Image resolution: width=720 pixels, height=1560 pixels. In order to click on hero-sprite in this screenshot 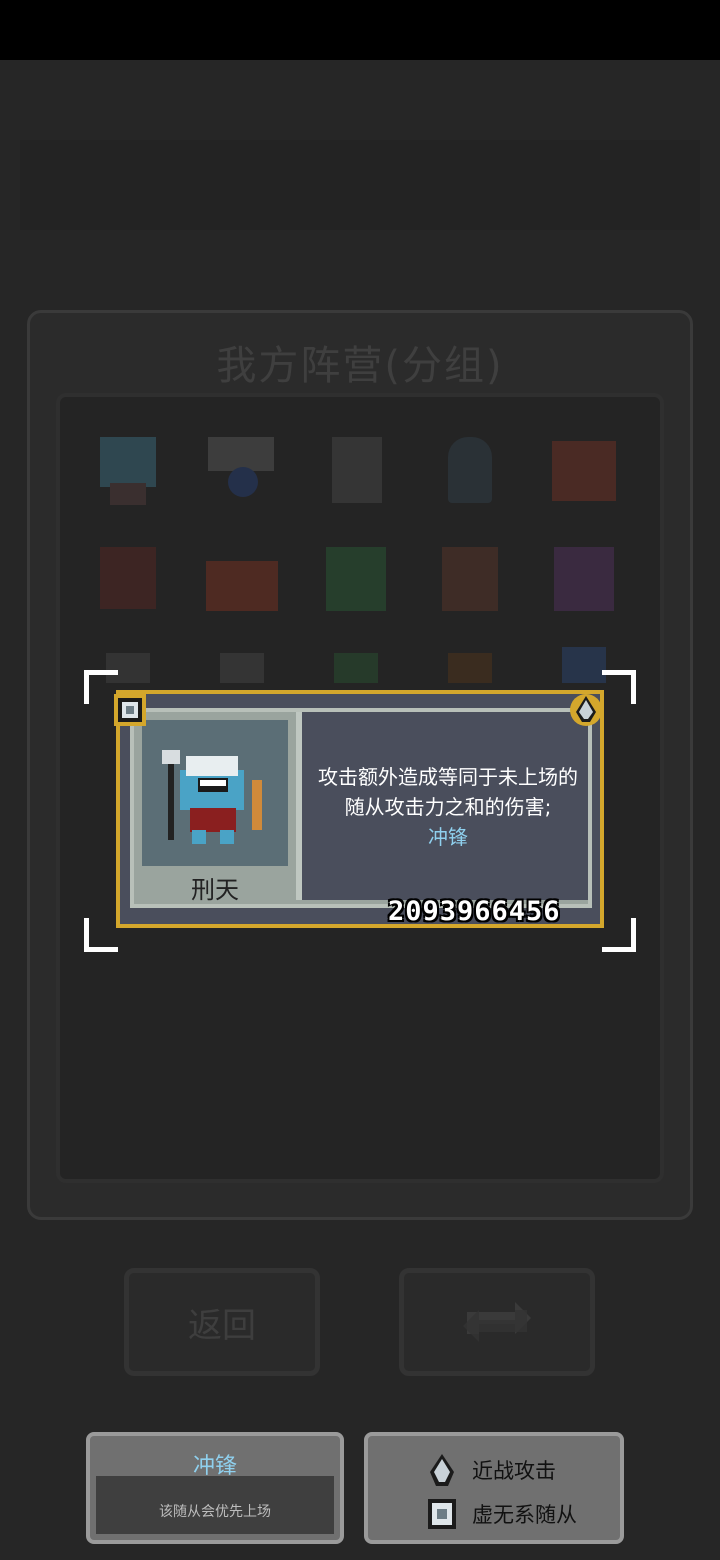, I will do `click(212, 797)`.